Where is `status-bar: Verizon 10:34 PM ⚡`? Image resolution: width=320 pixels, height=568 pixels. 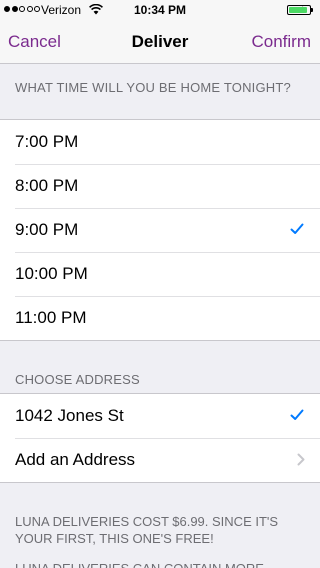
status-bar: Verizon 10:34 PM ⚡ is located at coordinates (160, 10).